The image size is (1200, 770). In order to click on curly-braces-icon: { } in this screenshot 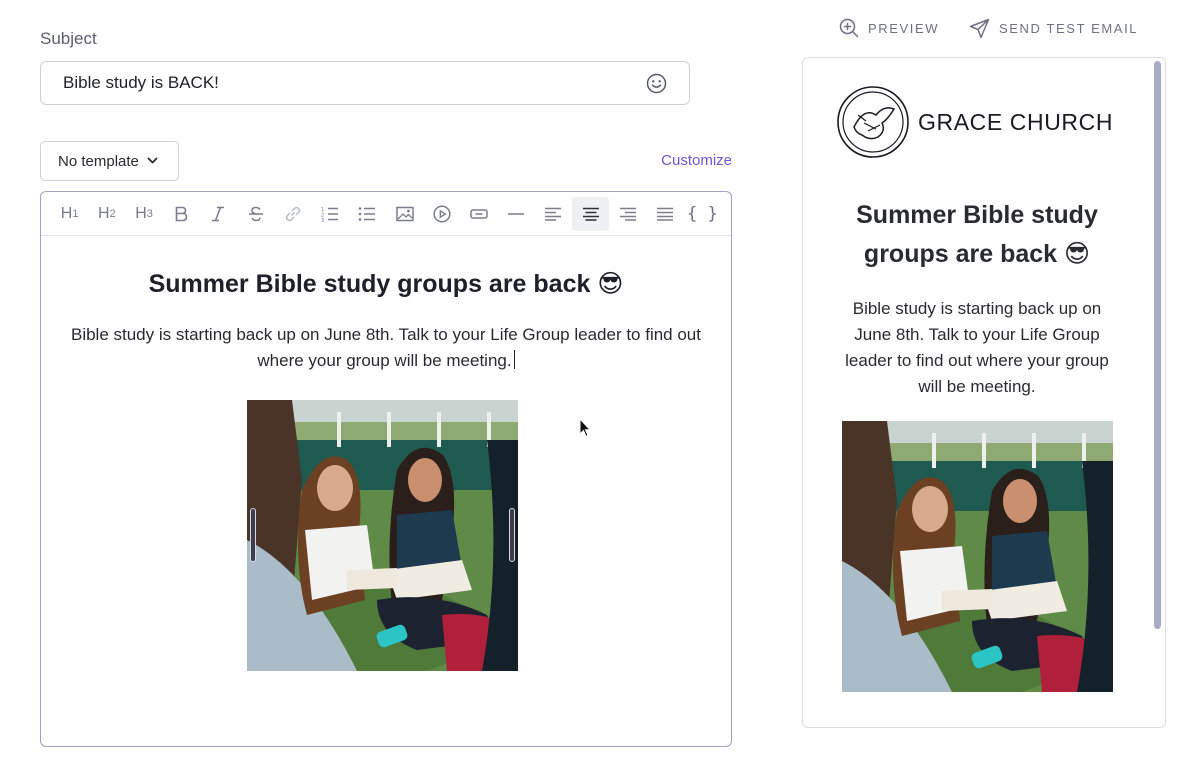, I will do `click(702, 213)`.